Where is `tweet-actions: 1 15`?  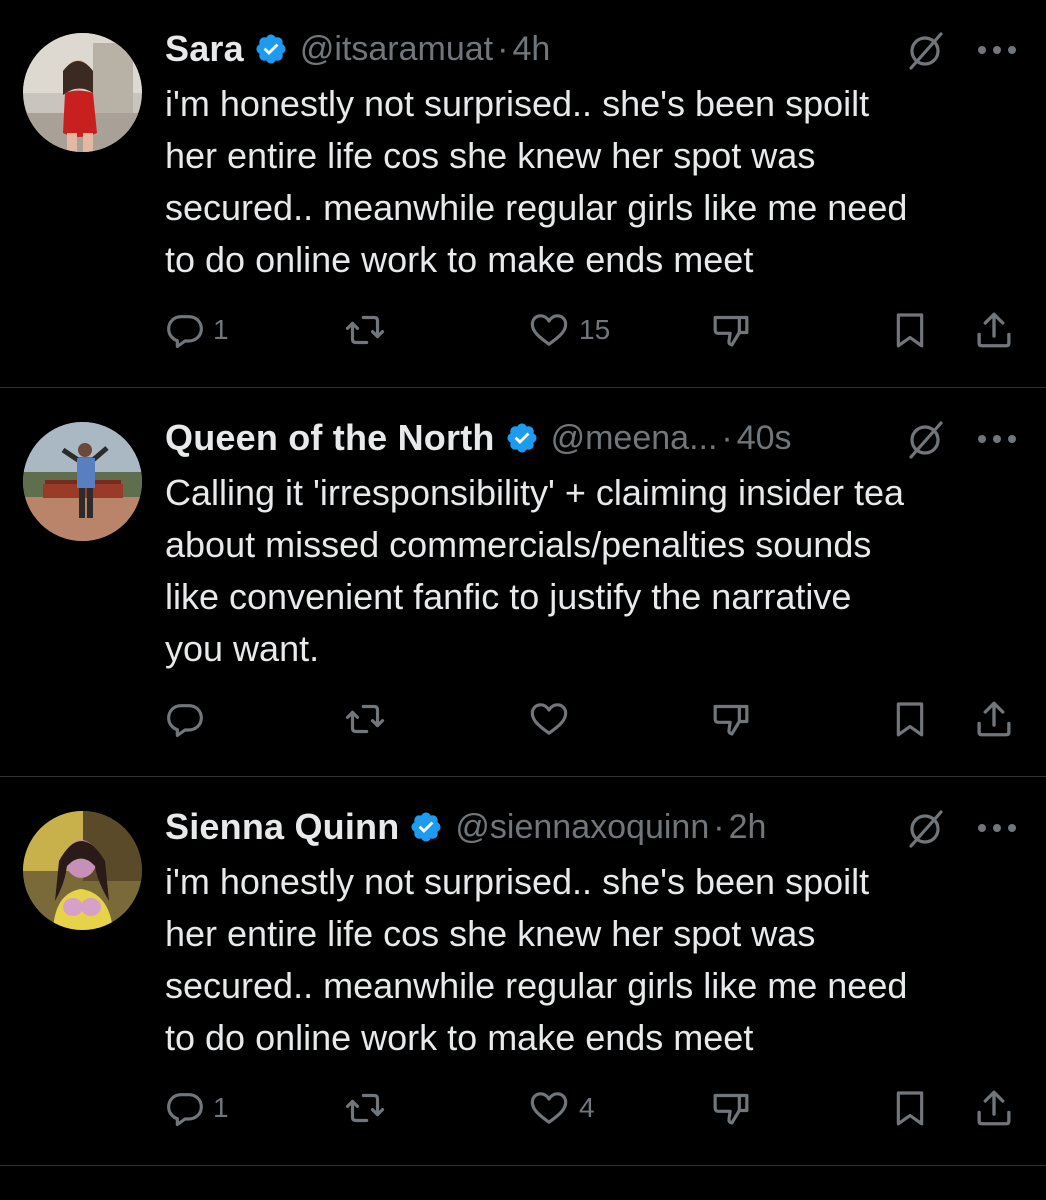 tweet-actions: 1 15 is located at coordinates (523, 330).